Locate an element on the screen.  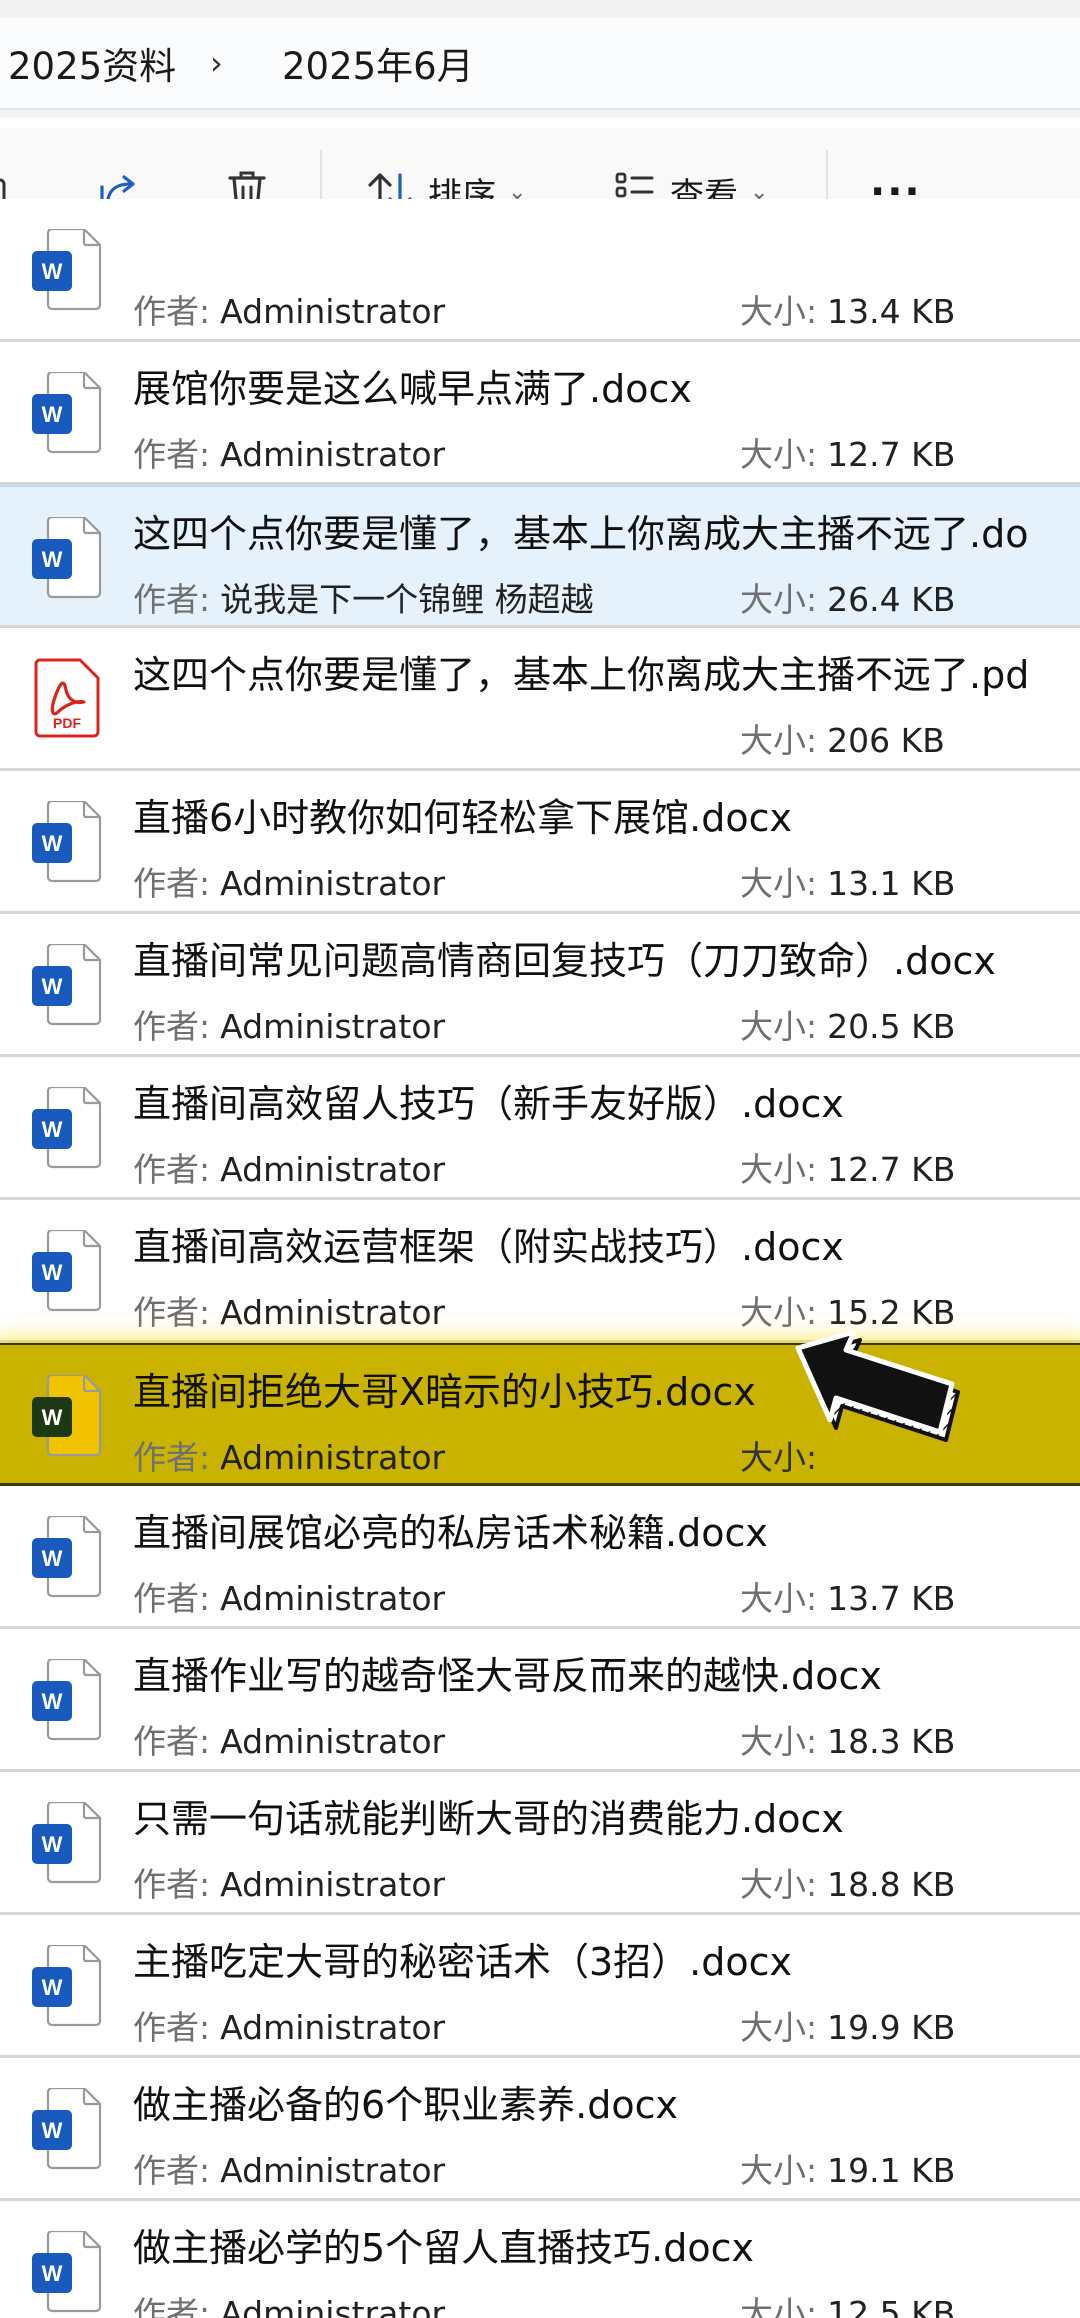
file-size: 大小: 20.5 KB is located at coordinates (847, 1024).